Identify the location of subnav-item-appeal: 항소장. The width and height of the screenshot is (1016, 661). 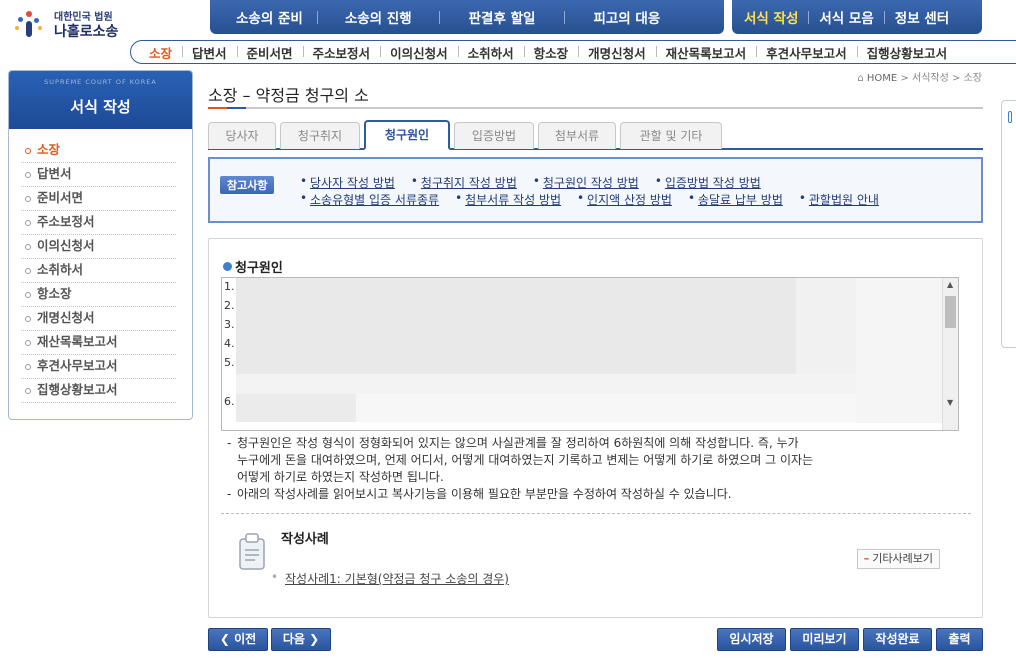
(551, 52).